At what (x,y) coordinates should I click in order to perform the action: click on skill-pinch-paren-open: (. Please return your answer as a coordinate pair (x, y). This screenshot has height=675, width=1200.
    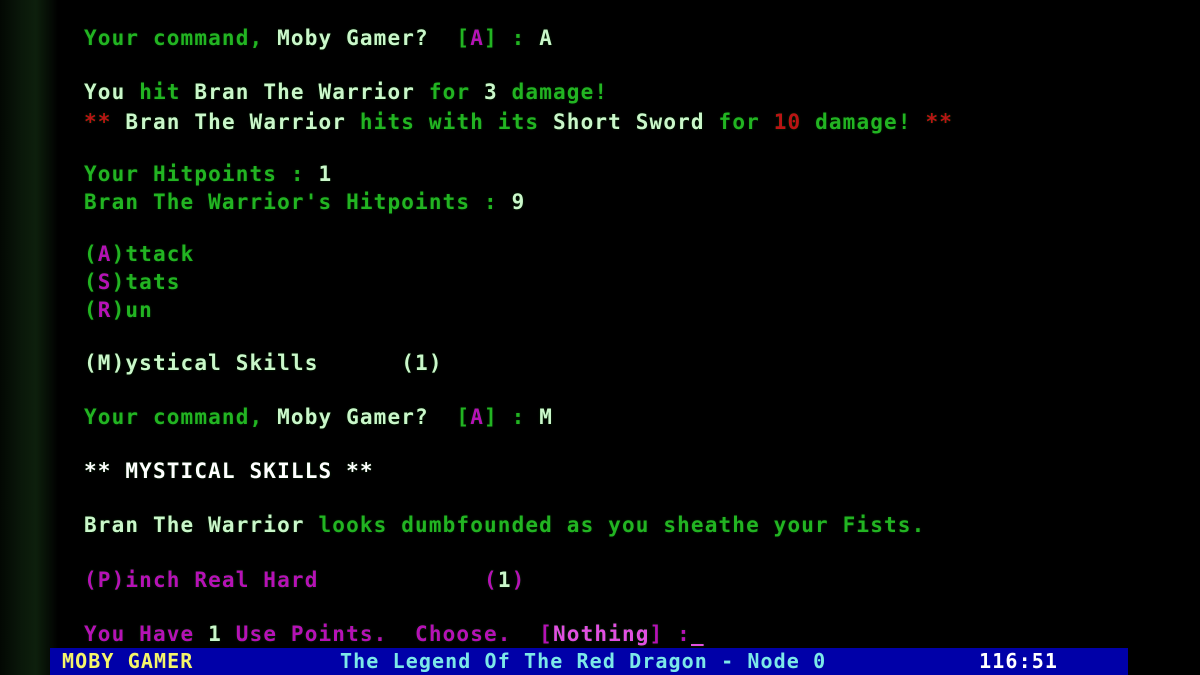
    Looking at the image, I should click on (491, 580).